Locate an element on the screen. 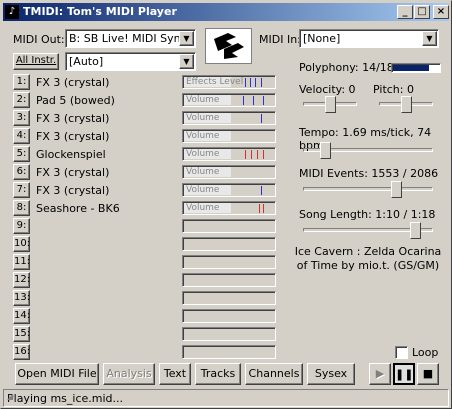 The width and height of the screenshot is (452, 409). all-instruments-button: All Instr. is located at coordinates (36, 61).